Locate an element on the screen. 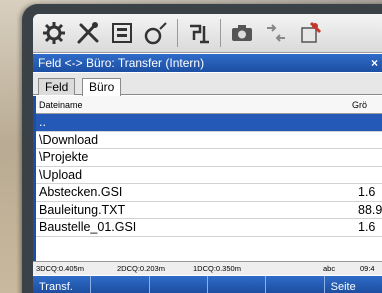 The height and width of the screenshot is (293, 382). status-2dcq: 2DCQ:0.203m is located at coordinates (141, 268).